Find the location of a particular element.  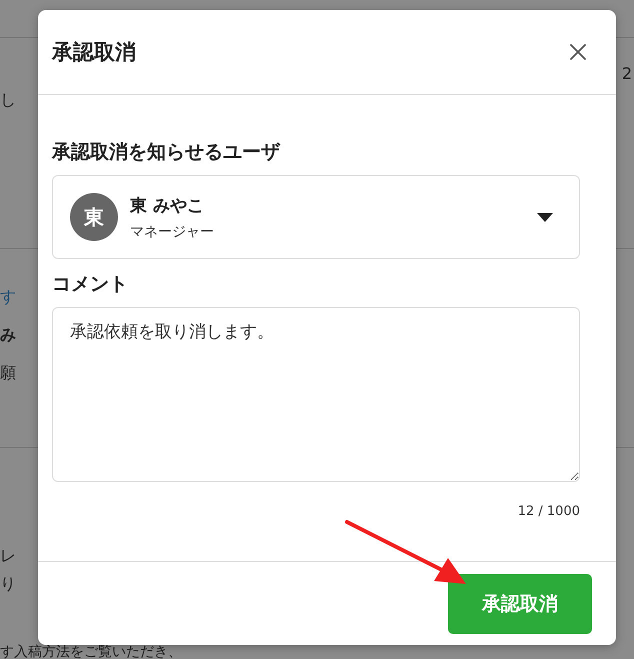

background-text: 願 is located at coordinates (8, 373).